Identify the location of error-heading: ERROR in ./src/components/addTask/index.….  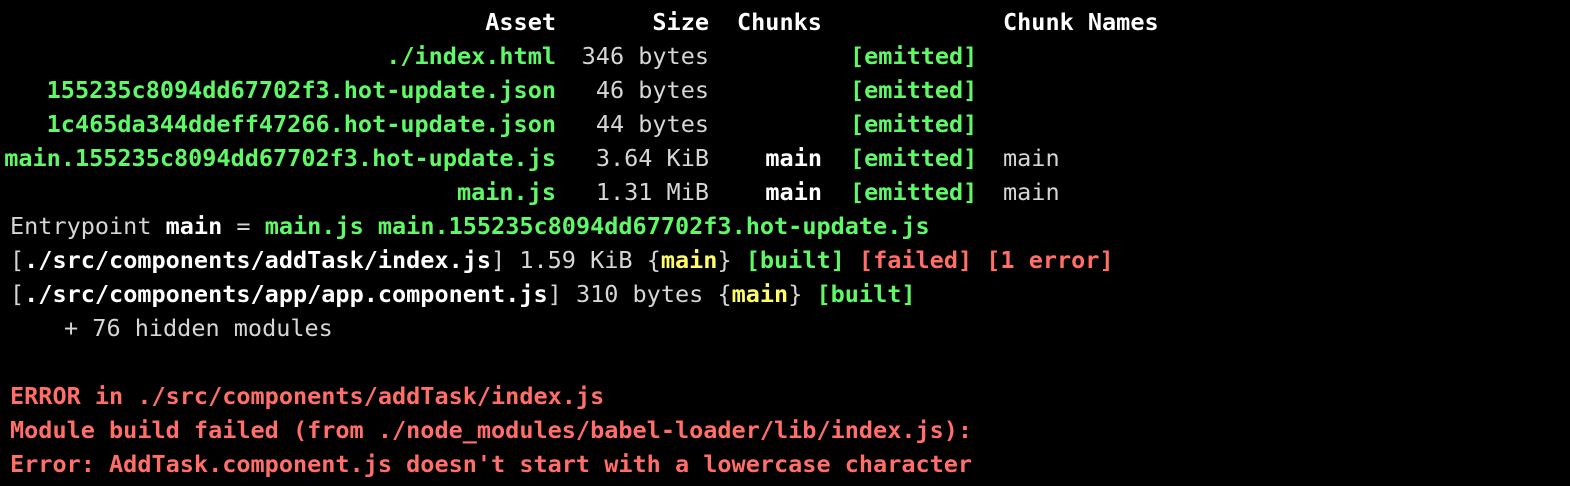
(307, 396).